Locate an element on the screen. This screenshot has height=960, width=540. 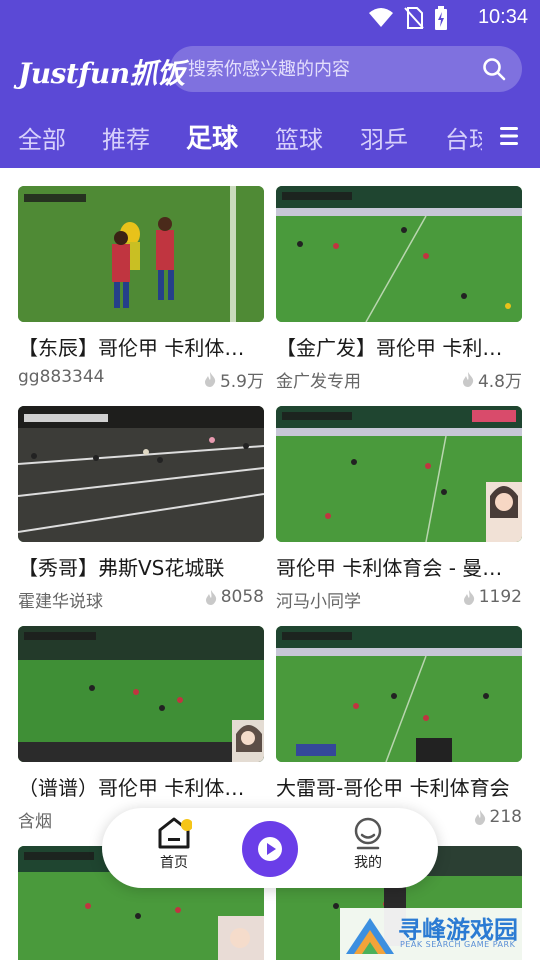
battery-icon is located at coordinates (441, 18).